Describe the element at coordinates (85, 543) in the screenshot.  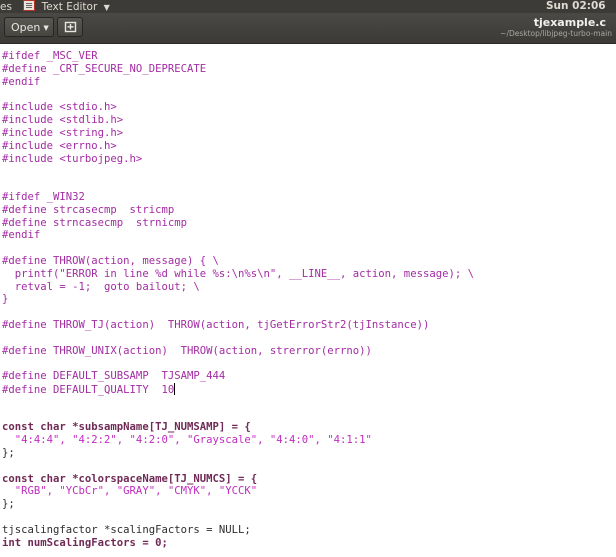
I see `code-line: int numScalingFactors = 0;` at that location.